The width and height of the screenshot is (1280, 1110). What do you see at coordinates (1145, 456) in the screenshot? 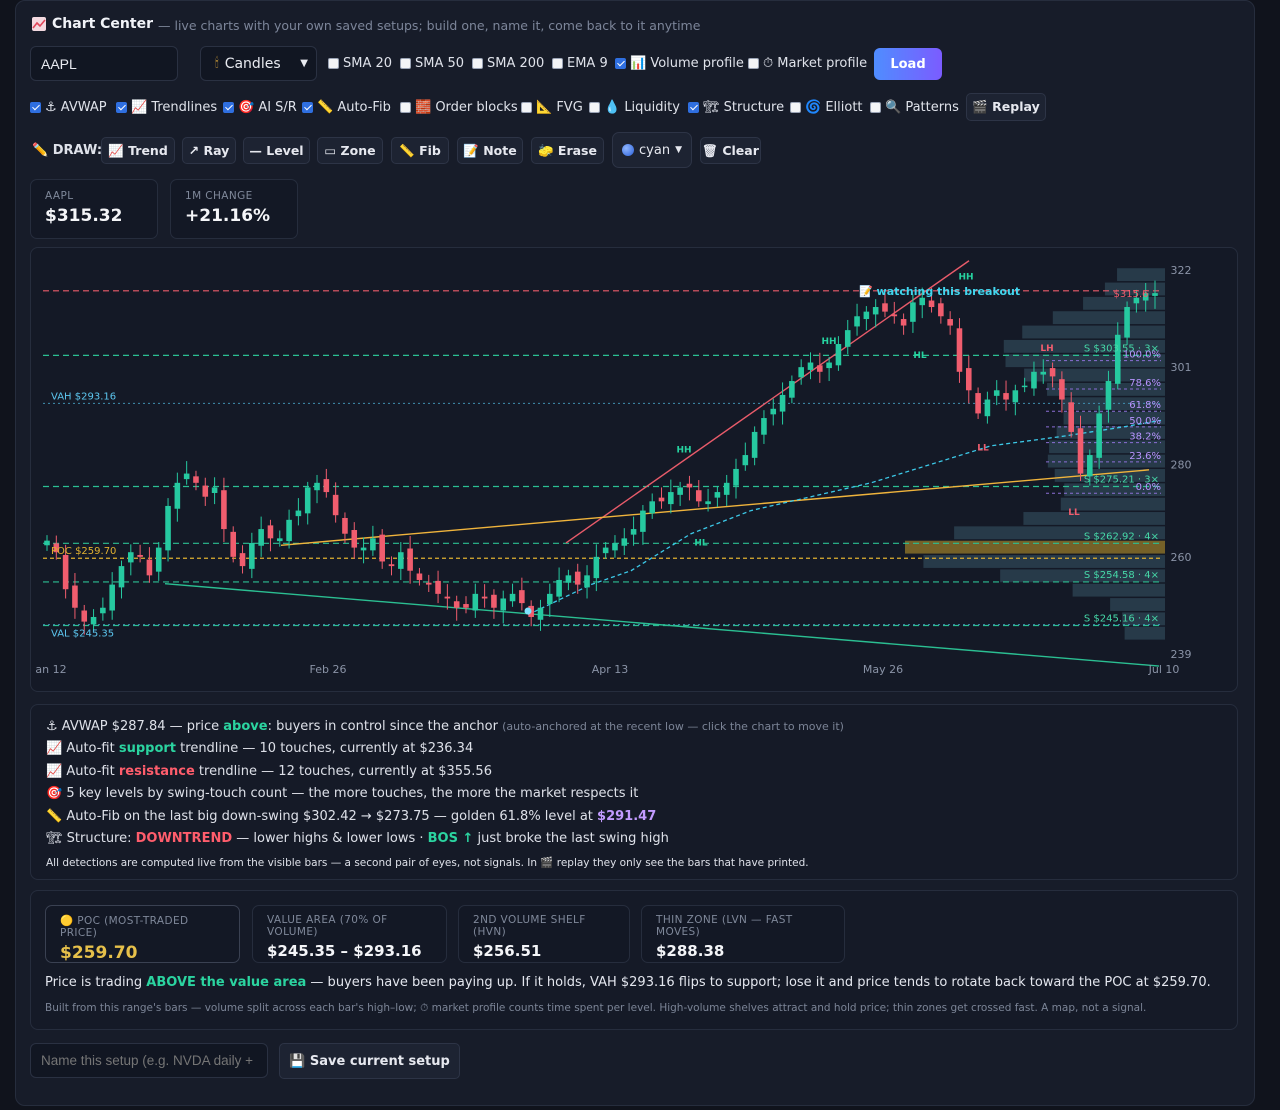
I see `fib-level-label: 23.6%` at bounding box center [1145, 456].